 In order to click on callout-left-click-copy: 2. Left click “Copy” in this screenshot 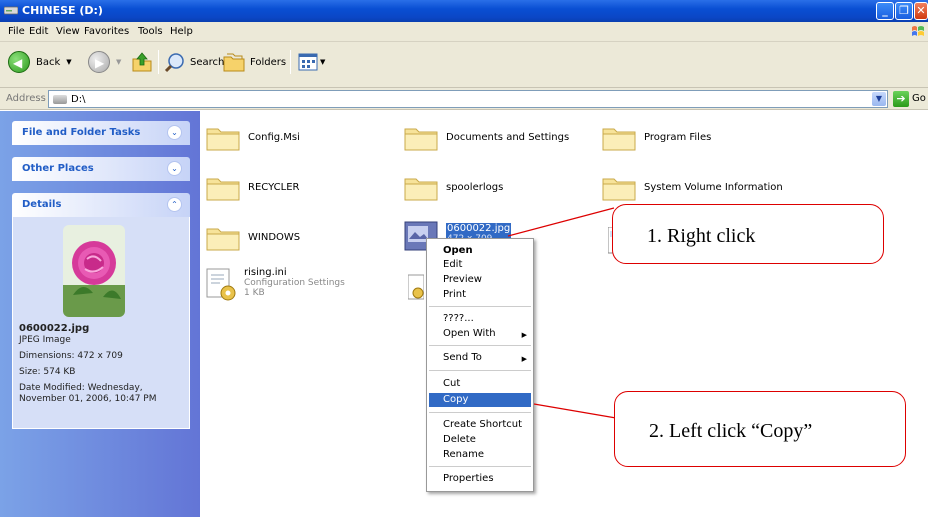, I will do `click(760, 429)`.